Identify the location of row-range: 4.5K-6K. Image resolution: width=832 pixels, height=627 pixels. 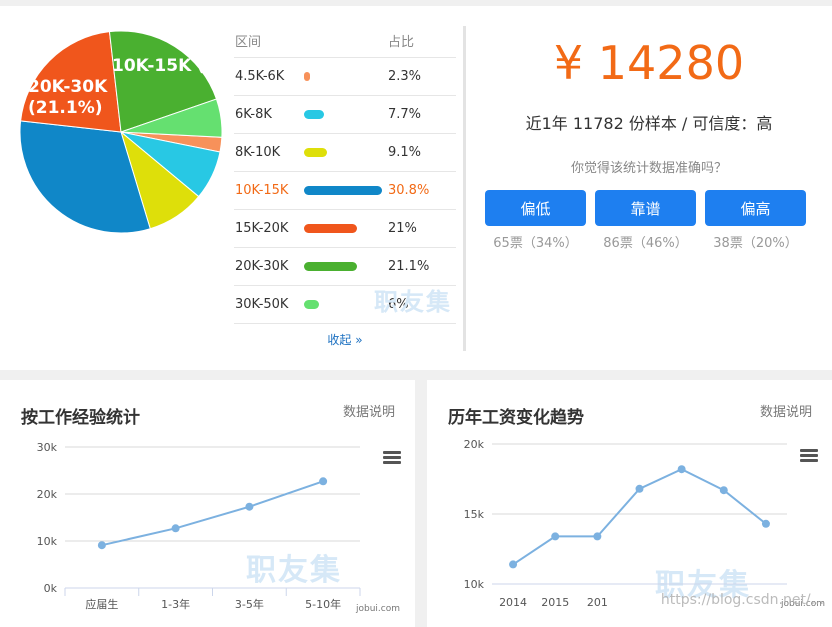
(260, 76).